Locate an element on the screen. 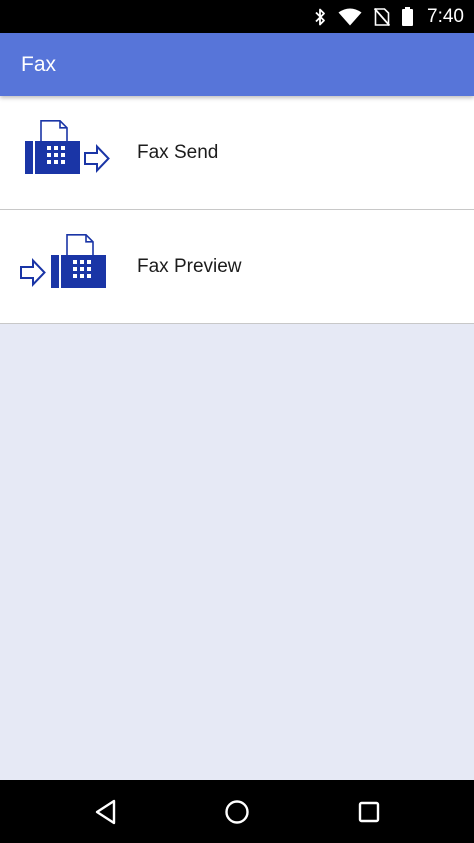  menu-item-label: Fax Send is located at coordinates (178, 152).